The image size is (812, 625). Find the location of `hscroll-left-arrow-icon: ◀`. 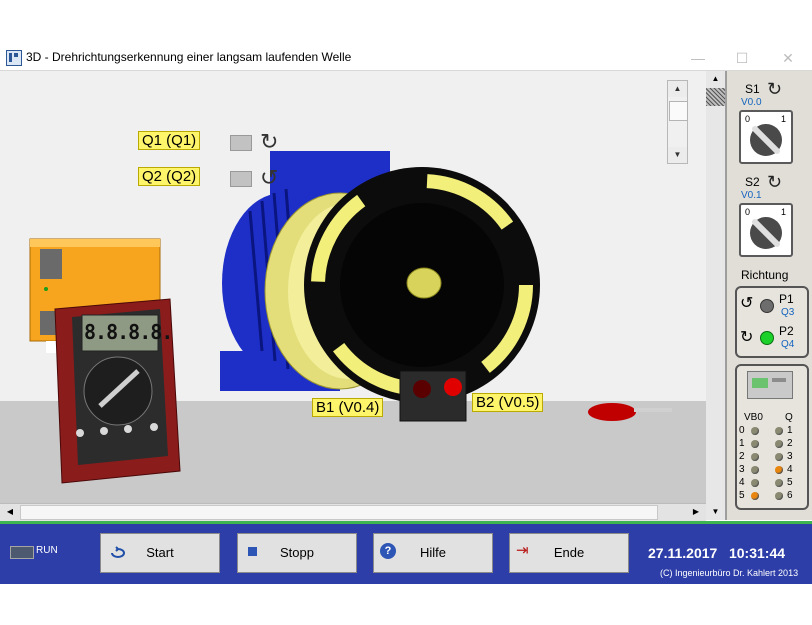

hscroll-left-arrow-icon: ◀ is located at coordinates (10, 511).